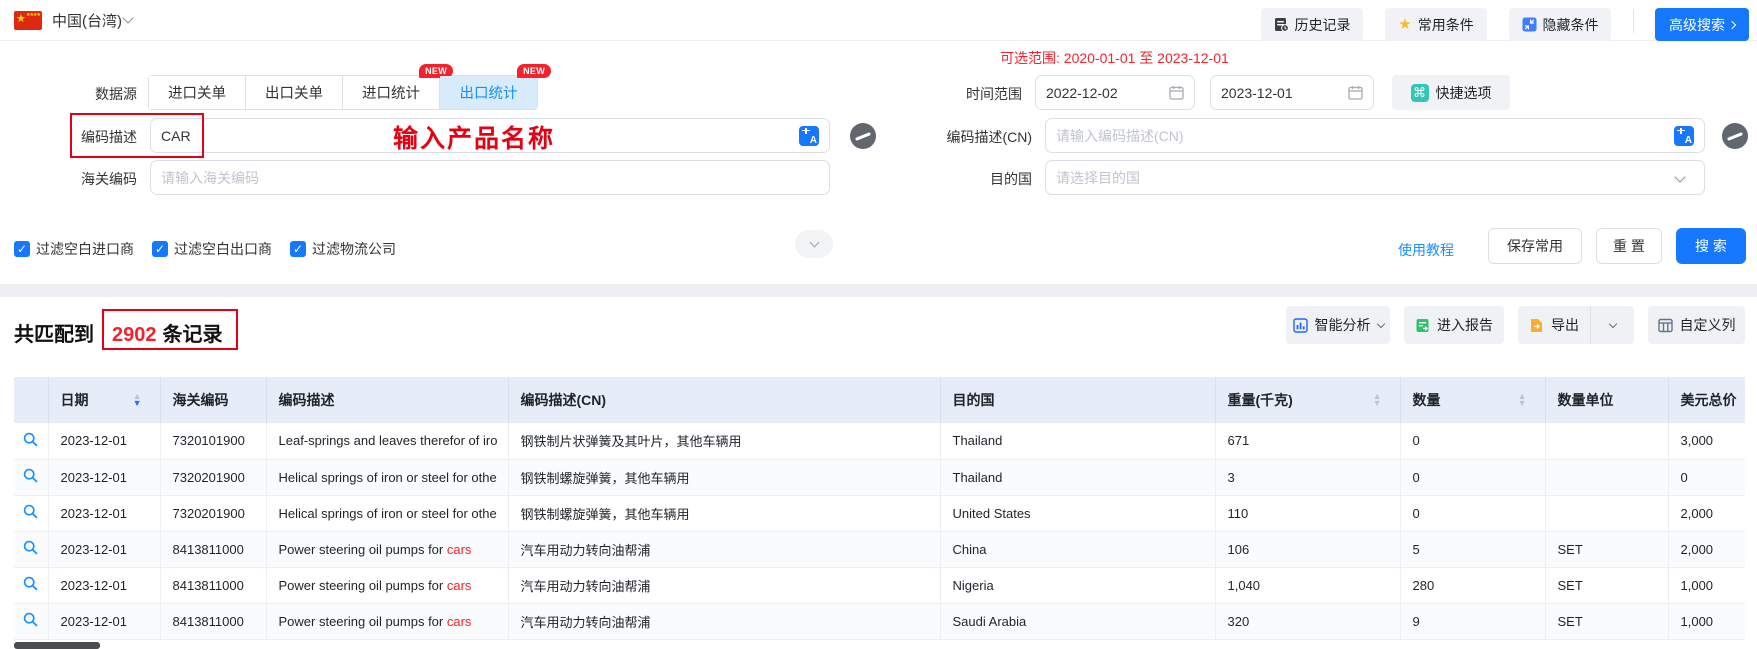  Describe the element at coordinates (1436, 24) in the screenshot. I see `favorites-button: ★ 常用条件` at that location.